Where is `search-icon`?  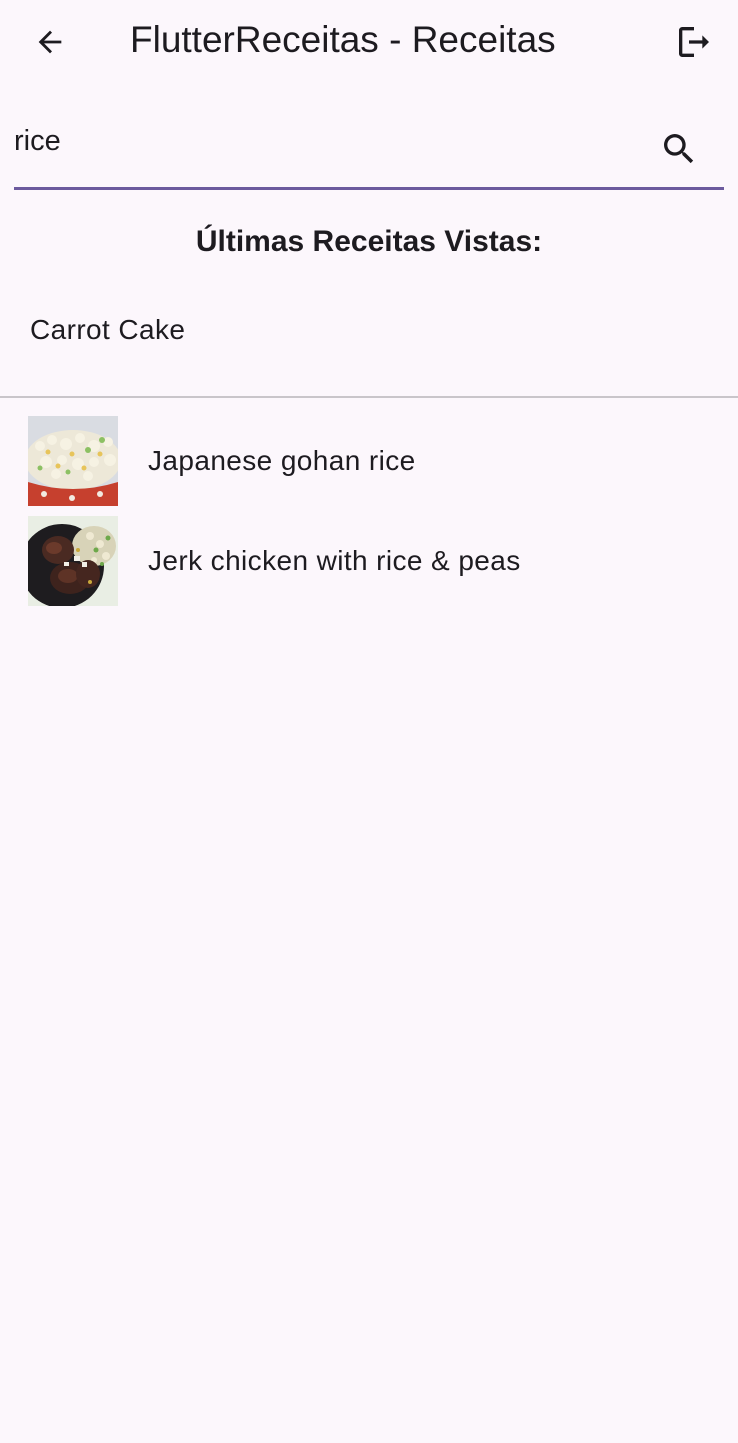
search-icon is located at coordinates (679, 149).